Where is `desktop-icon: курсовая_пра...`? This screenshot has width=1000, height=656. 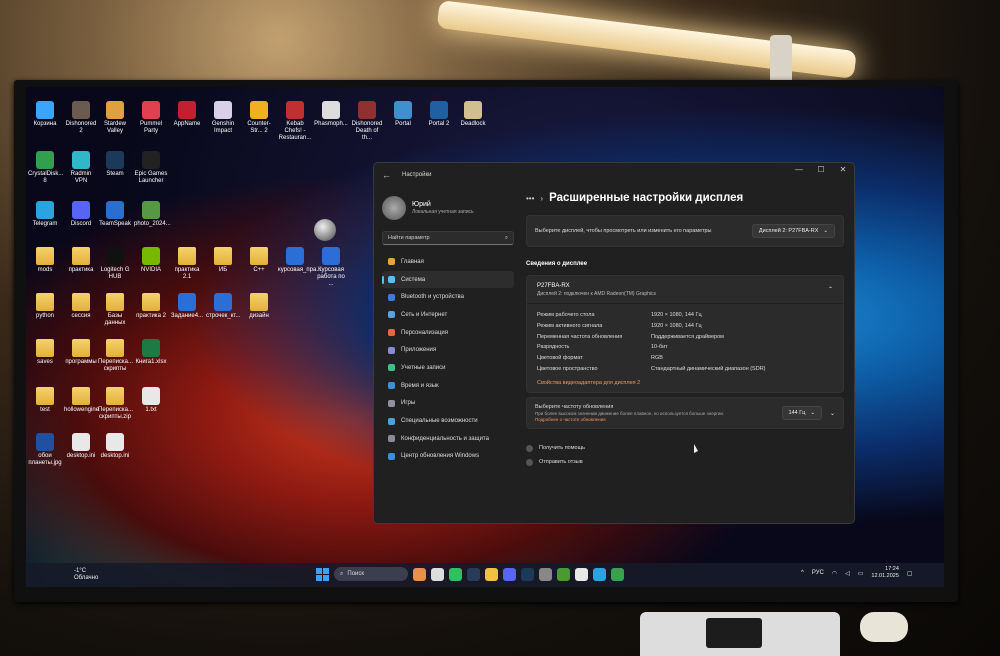
desktop-icon: курсовая_пра... is located at coordinates (299, 260).